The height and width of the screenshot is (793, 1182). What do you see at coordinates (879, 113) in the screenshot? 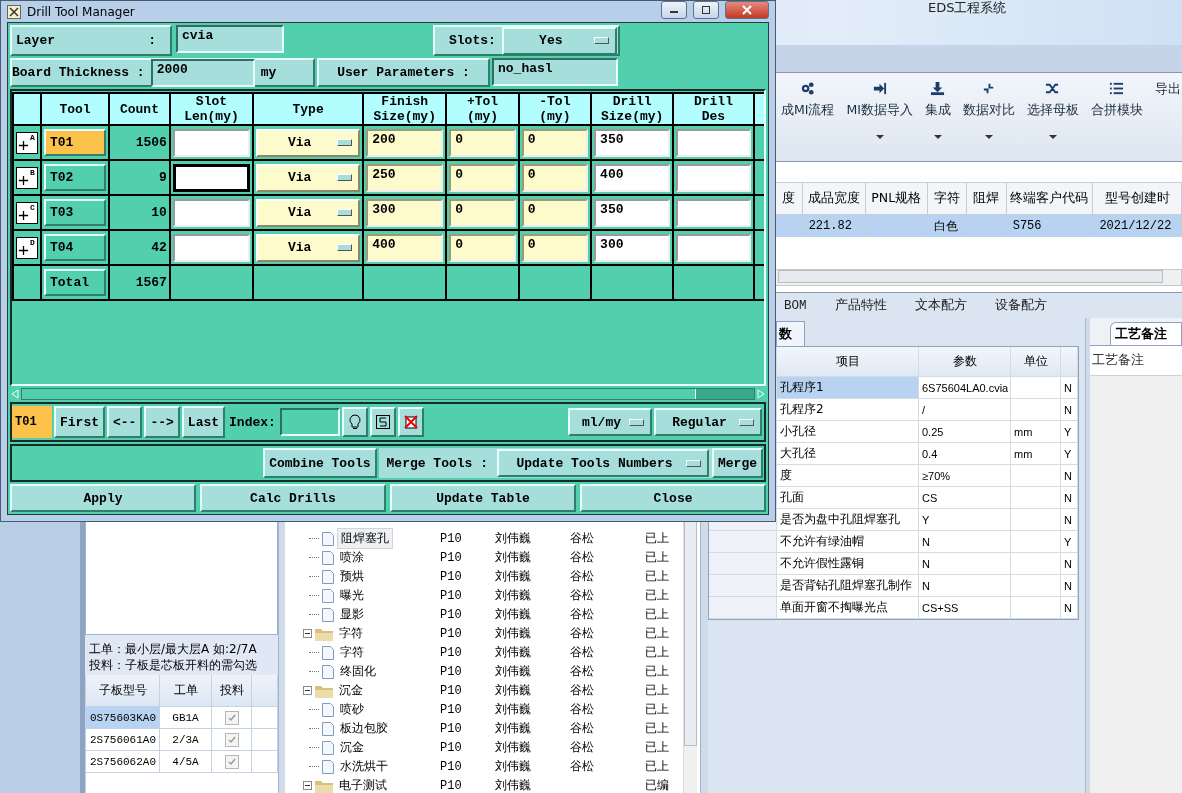
I see `ribbon-button: MI数据导入` at bounding box center [879, 113].